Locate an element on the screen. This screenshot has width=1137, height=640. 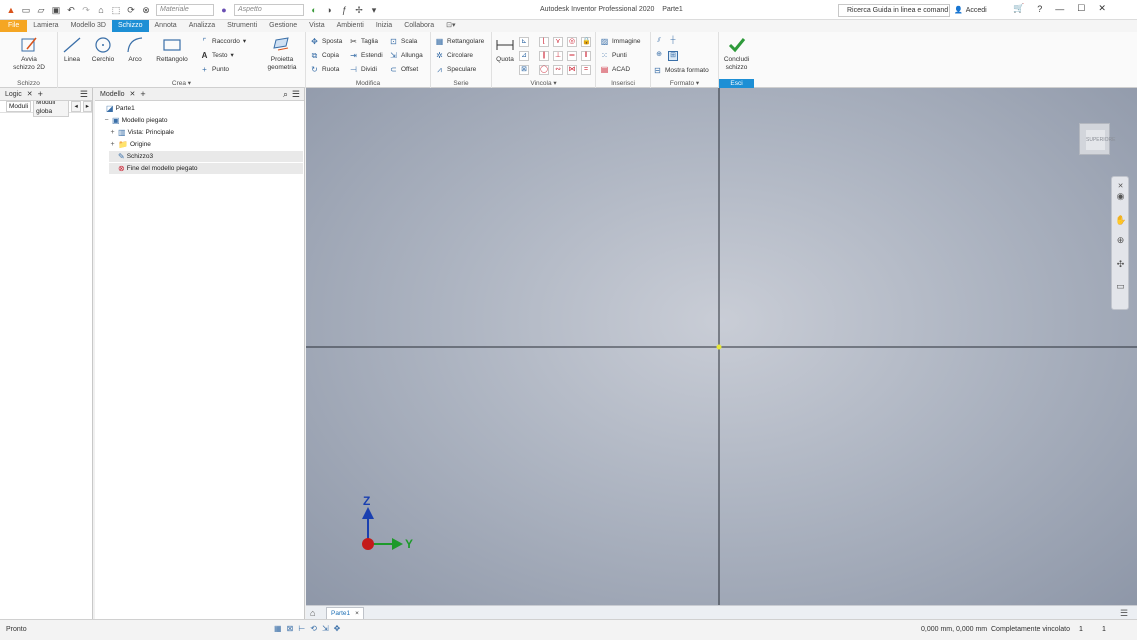
points-button: ⁙ Punti is located at coordinates (613, 55).